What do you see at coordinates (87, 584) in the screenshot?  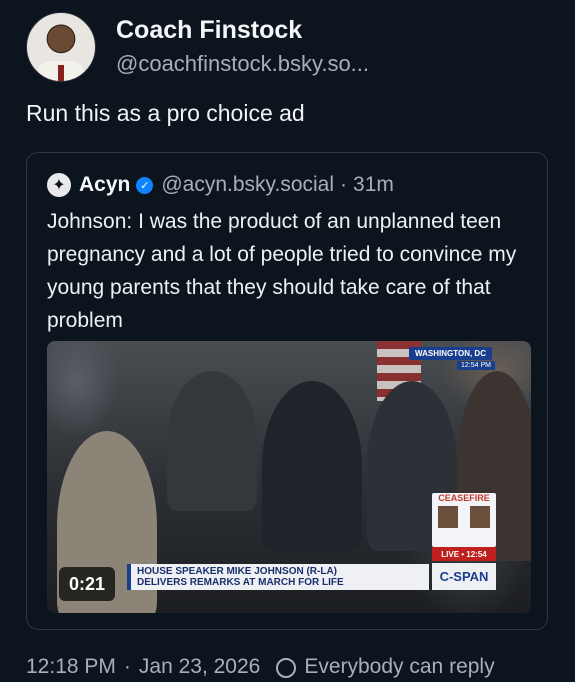 I see `video-duration-badge: 0:21` at bounding box center [87, 584].